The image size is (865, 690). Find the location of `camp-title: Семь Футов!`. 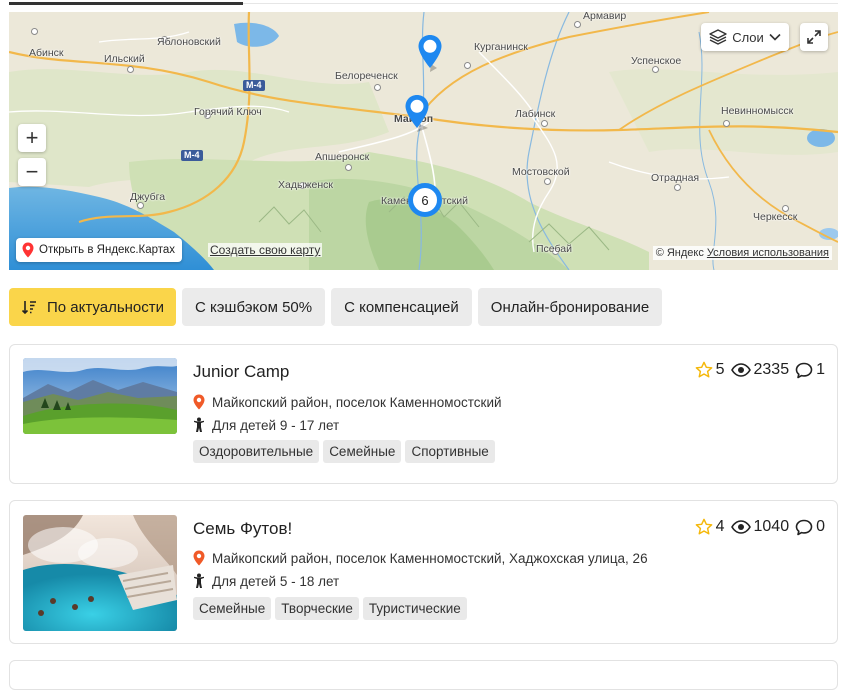

camp-title: Семь Футов! is located at coordinates (242, 529).